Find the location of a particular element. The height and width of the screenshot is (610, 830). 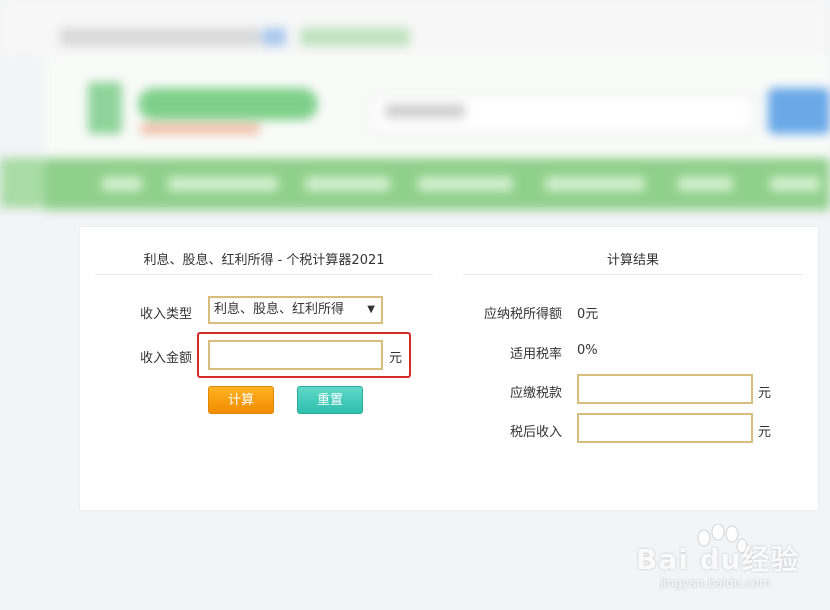

tax-rate-label: 适用税率 is located at coordinates (535, 354).